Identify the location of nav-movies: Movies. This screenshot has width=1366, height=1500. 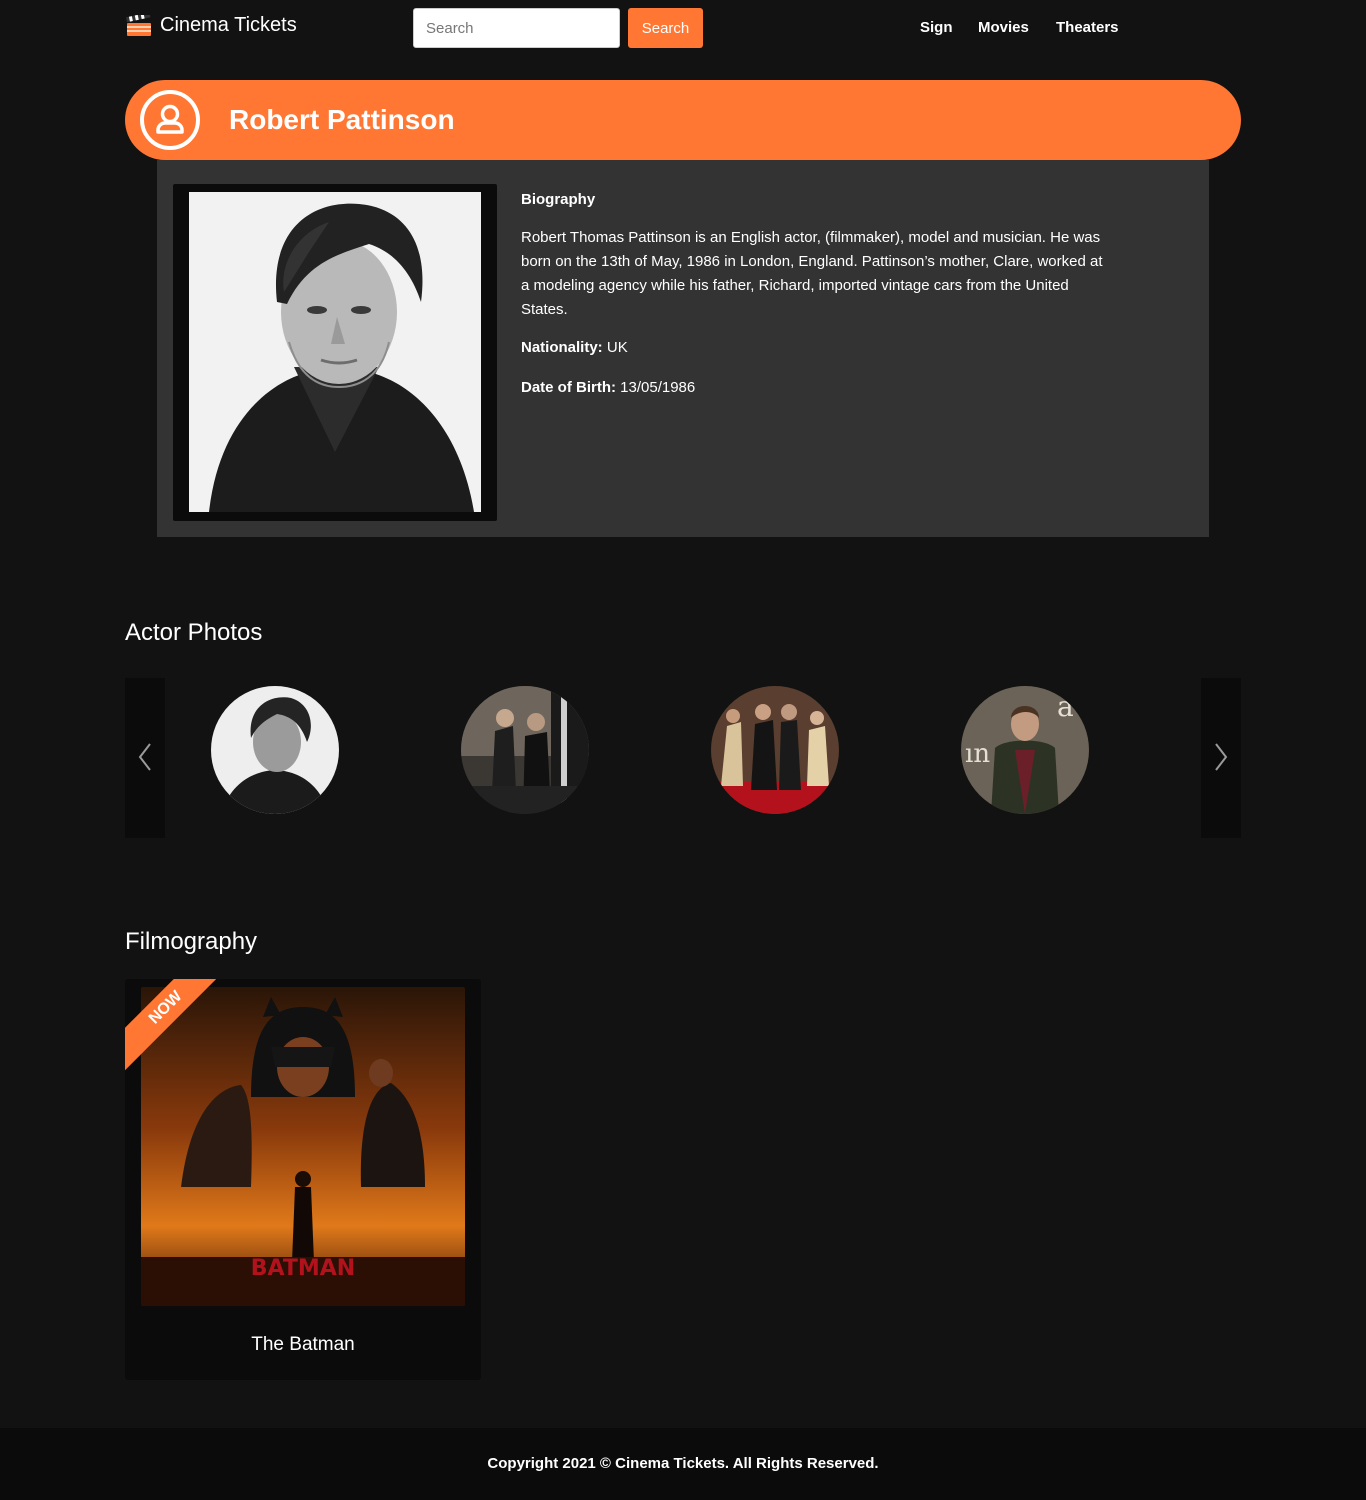
(1003, 27).